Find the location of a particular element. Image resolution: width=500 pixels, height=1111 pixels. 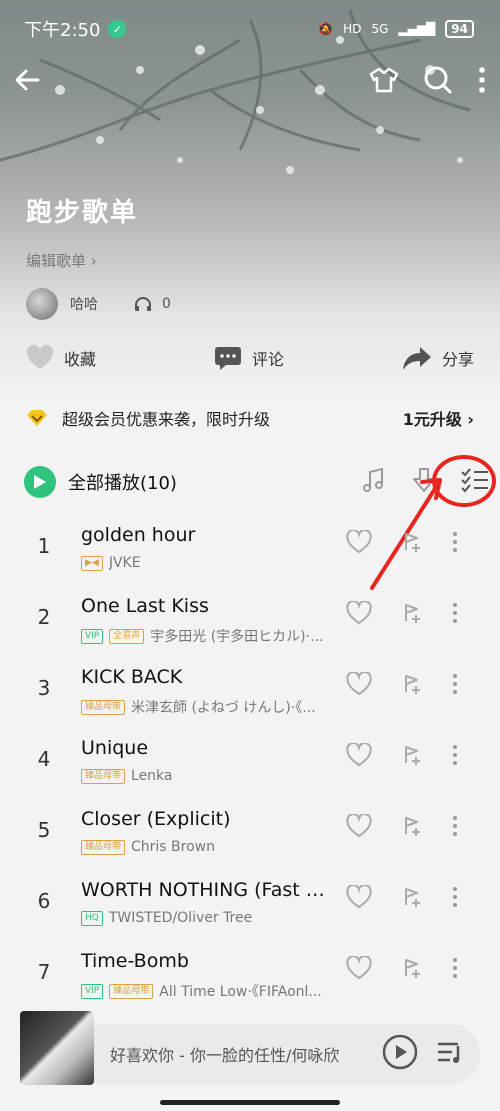

song-meta: 臻品母带 Chris Brown is located at coordinates (212, 847).